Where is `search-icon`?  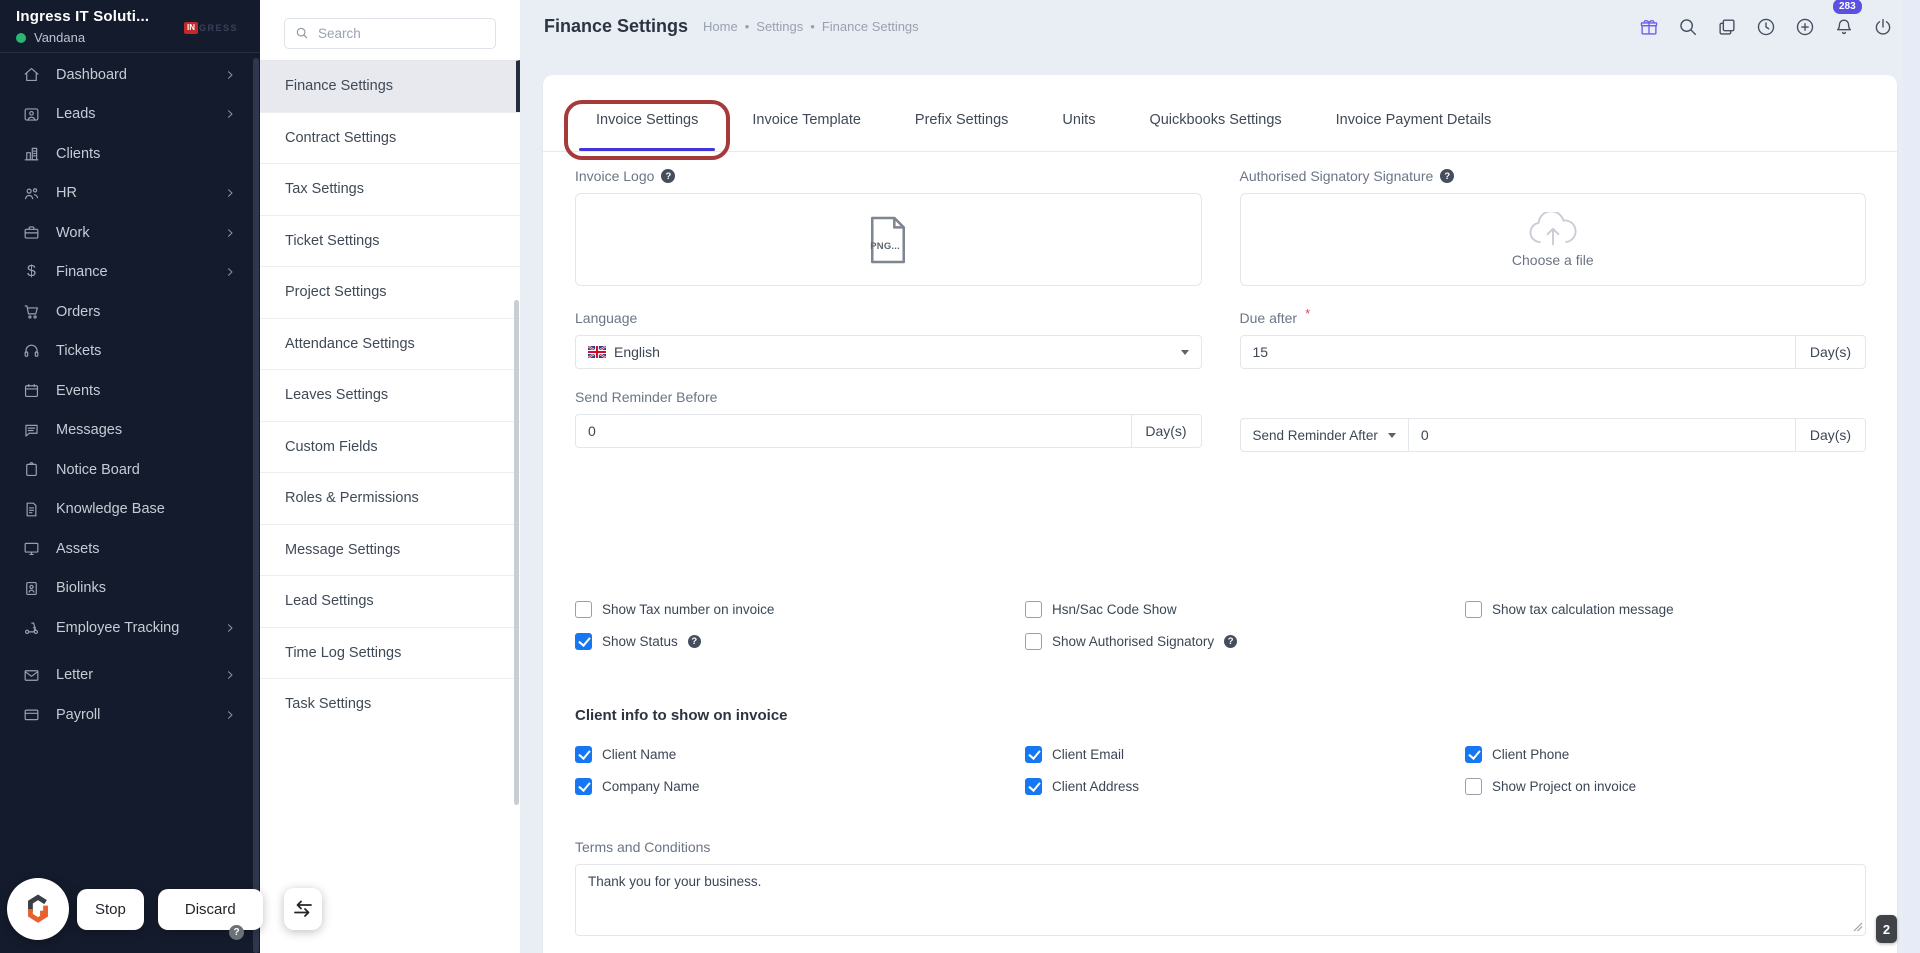 search-icon is located at coordinates (1688, 27).